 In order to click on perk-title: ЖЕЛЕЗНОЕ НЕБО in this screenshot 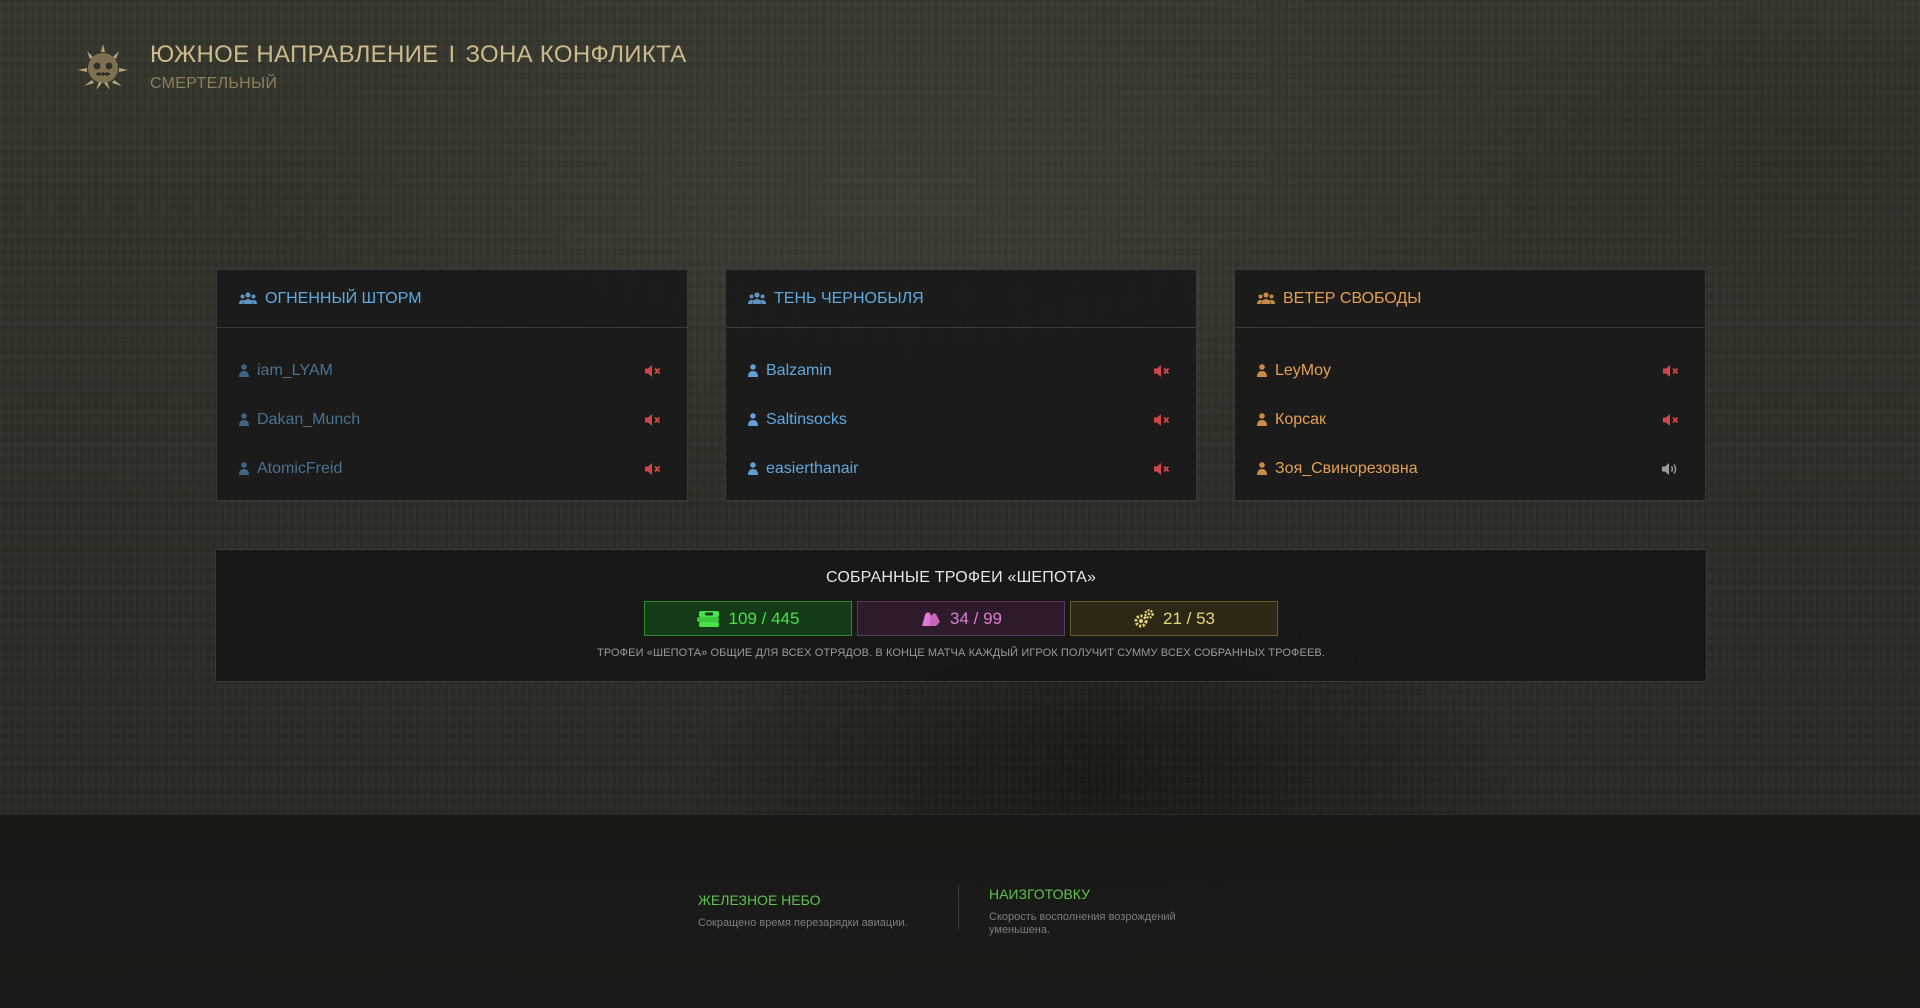, I will do `click(759, 900)`.